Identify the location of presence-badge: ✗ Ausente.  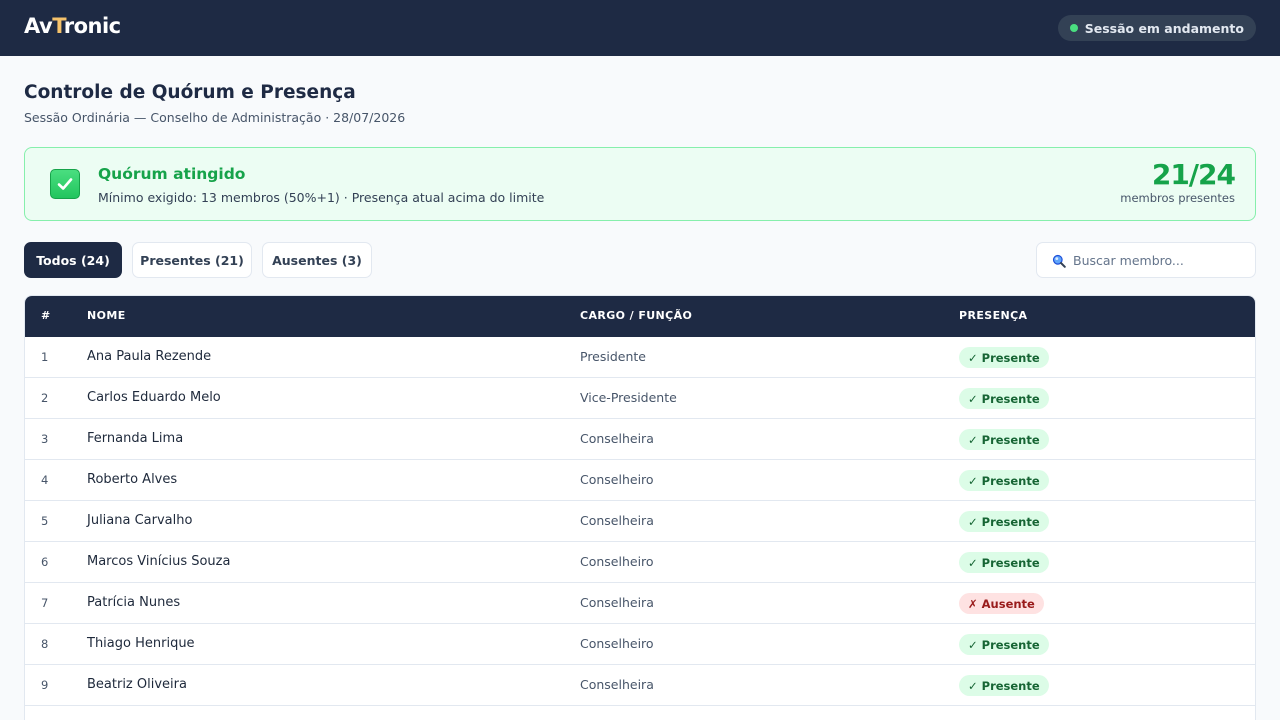
(1001, 603).